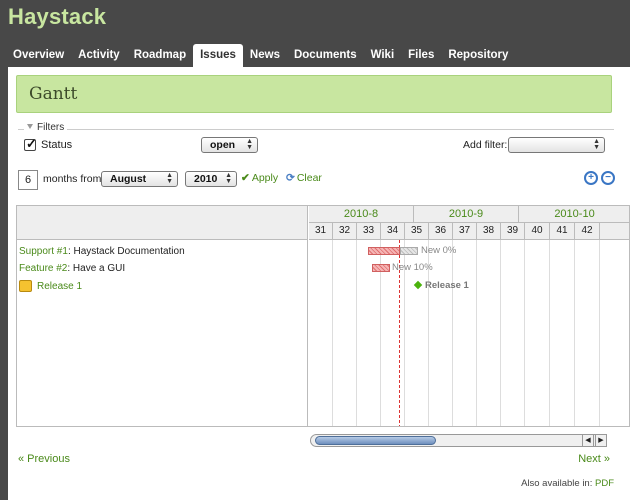  Describe the element at coordinates (409, 251) in the screenshot. I see `issue-bar-remaining` at that location.